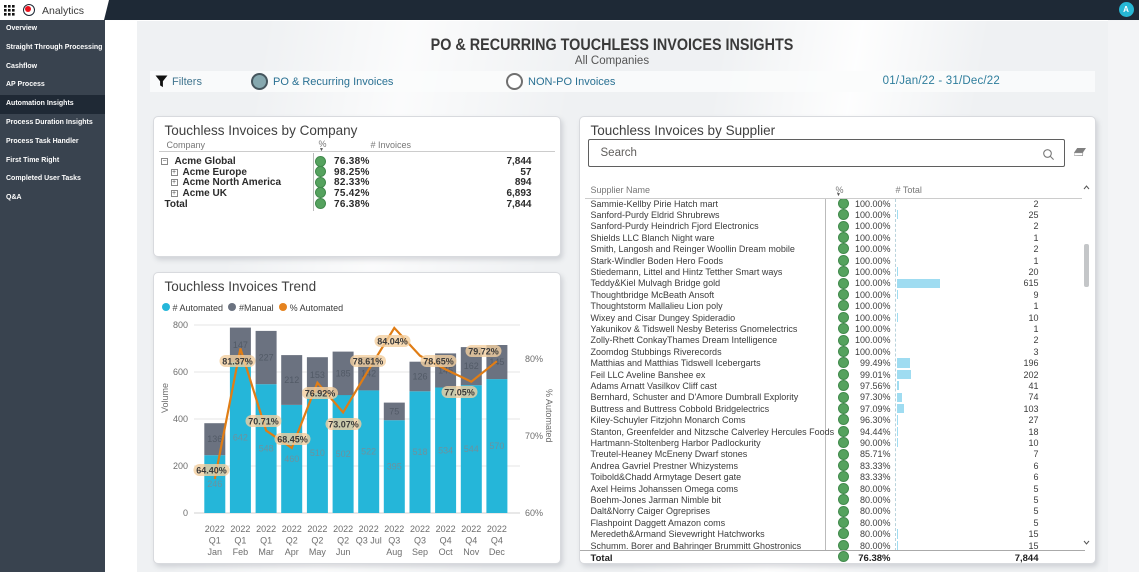 This screenshot has height=572, width=1139. Describe the element at coordinates (291, 380) in the screenshot. I see `svg-text: 212` at that location.